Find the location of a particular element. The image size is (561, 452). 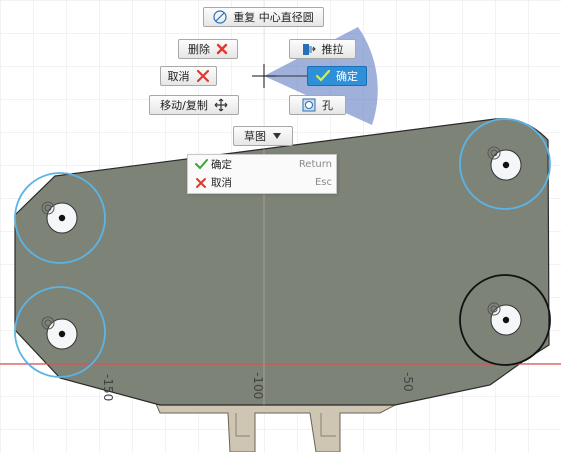

cancel-x-icon is located at coordinates (203, 76).